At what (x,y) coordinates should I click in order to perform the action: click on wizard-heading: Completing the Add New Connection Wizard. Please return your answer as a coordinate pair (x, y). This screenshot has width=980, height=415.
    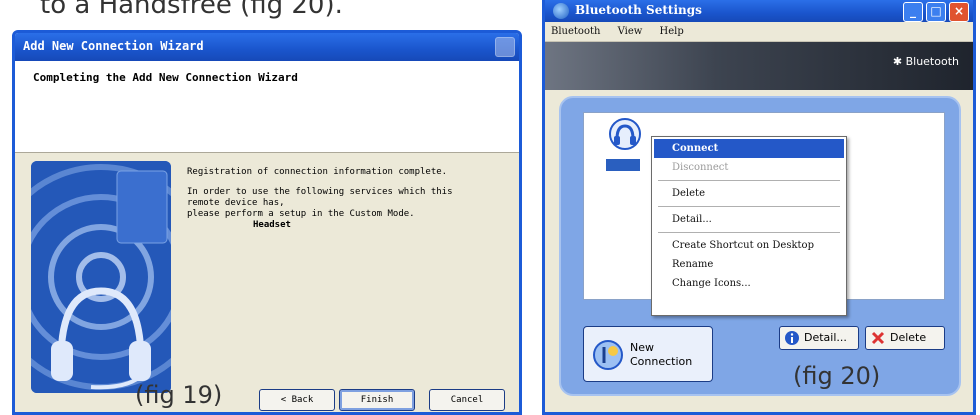
    Looking at the image, I should click on (165, 77).